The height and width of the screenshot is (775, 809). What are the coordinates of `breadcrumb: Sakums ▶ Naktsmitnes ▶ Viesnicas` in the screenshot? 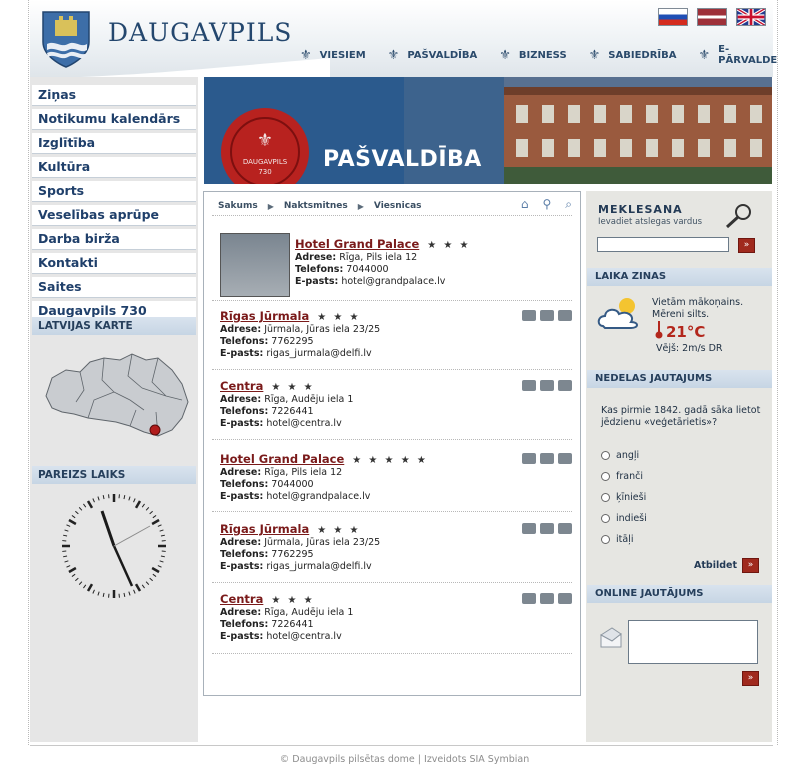 It's located at (320, 206).